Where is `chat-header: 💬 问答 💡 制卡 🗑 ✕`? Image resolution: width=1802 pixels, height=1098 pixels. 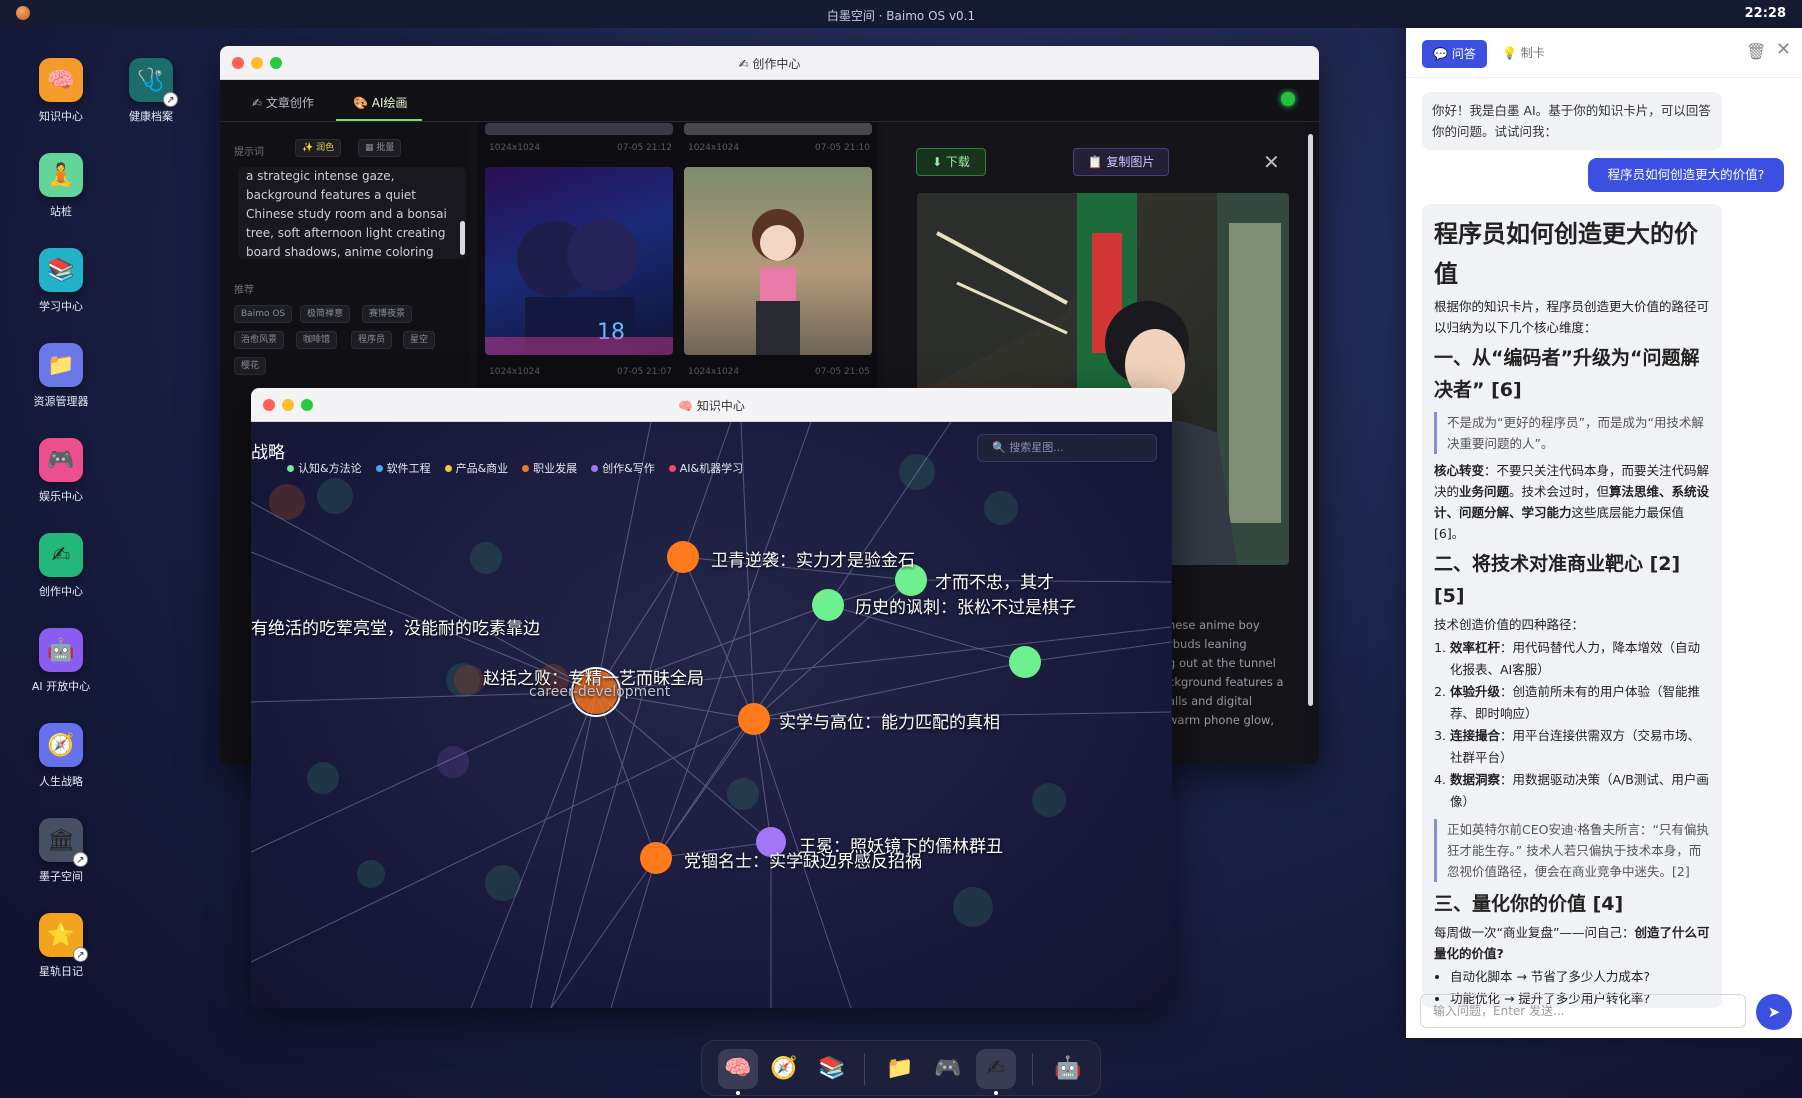
chat-header: 💬 问答 💡 制卡 🗑 ✕ is located at coordinates (1604, 53).